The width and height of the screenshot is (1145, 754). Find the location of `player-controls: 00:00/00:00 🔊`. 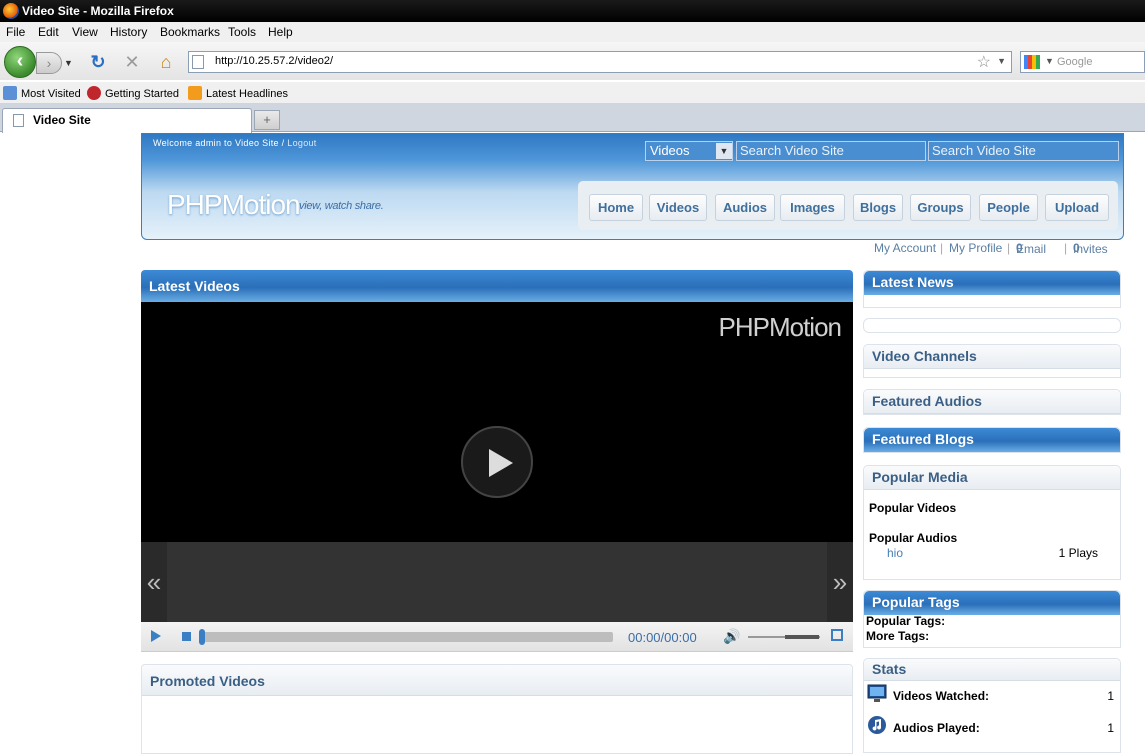

player-controls: 00:00/00:00 🔊 is located at coordinates (497, 637).